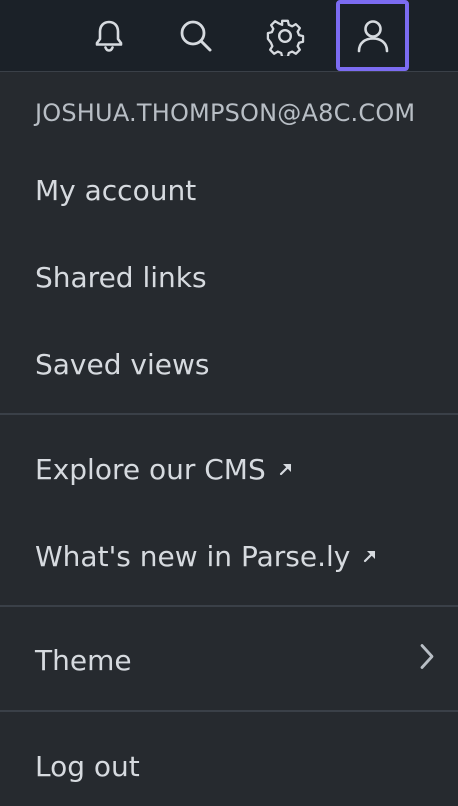 This screenshot has width=458, height=806. I want to click on menu-item-label: Saved views, so click(122, 364).